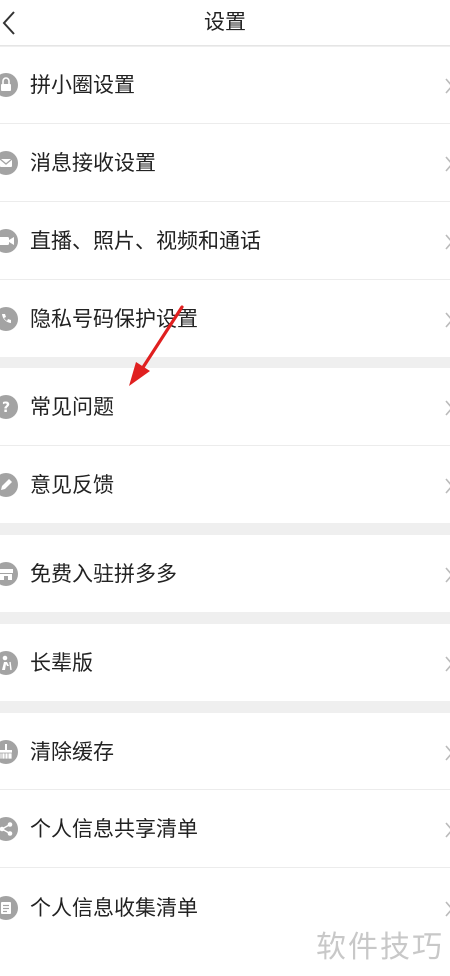 The width and height of the screenshot is (450, 976). I want to click on question-icon: ?, so click(9, 407).